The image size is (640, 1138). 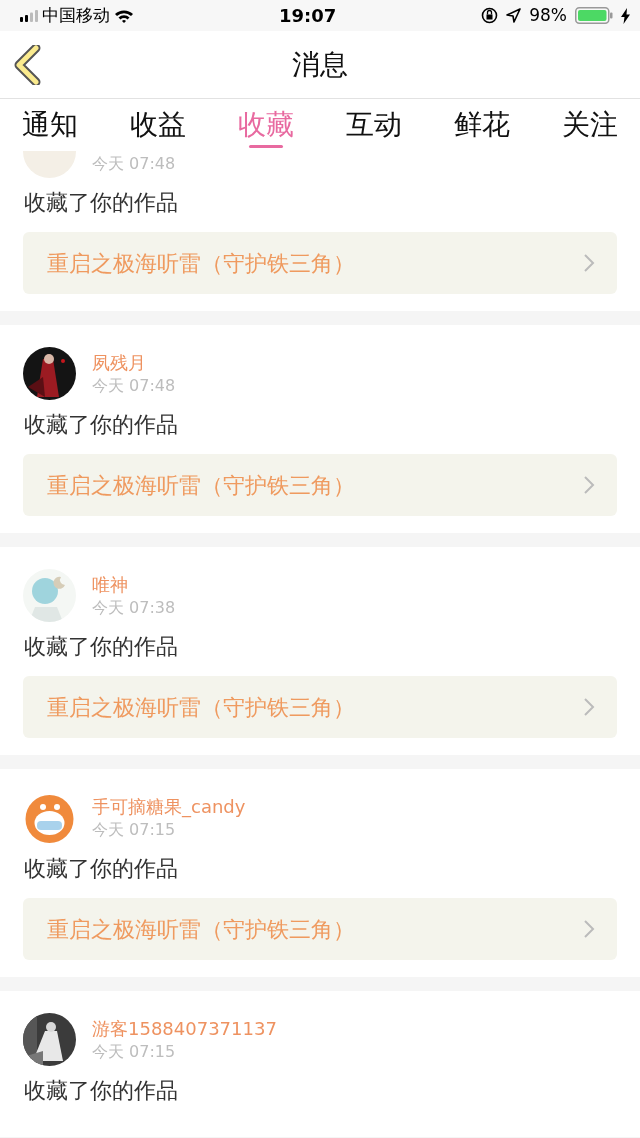 What do you see at coordinates (594, 15) in the screenshot?
I see `battery-icon` at bounding box center [594, 15].